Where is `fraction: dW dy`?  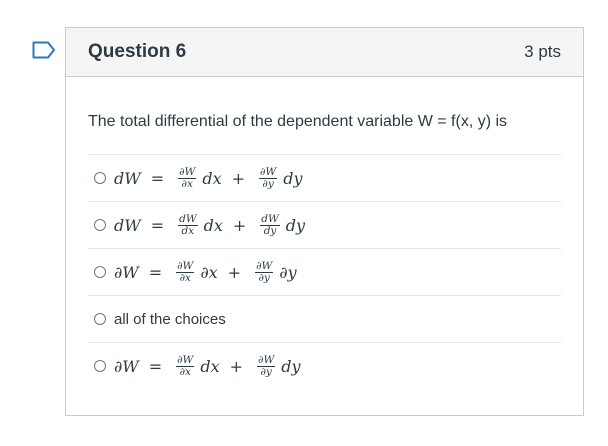 fraction: dW dy is located at coordinates (270, 224).